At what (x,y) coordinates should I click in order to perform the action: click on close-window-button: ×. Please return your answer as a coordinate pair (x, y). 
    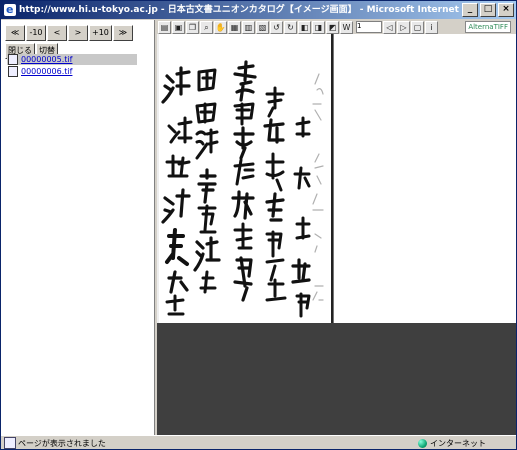
    Looking at the image, I should click on (506, 10).